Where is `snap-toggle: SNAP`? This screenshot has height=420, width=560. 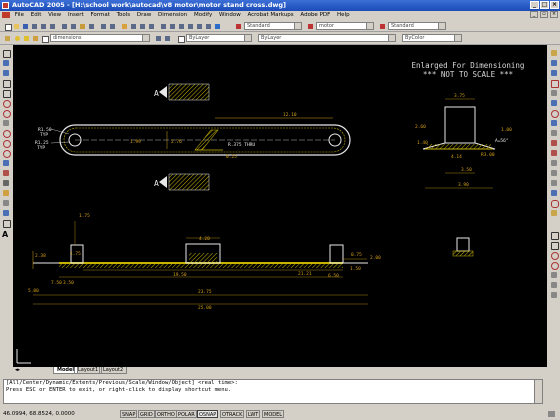 snap-toggle: SNAP is located at coordinates (129, 414).